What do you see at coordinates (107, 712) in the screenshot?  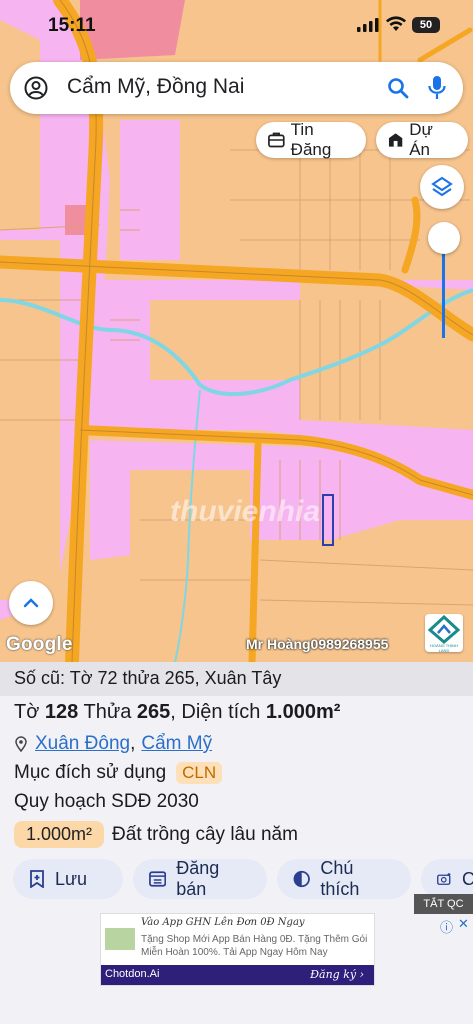 I see `plot-label: Thửa` at bounding box center [107, 712].